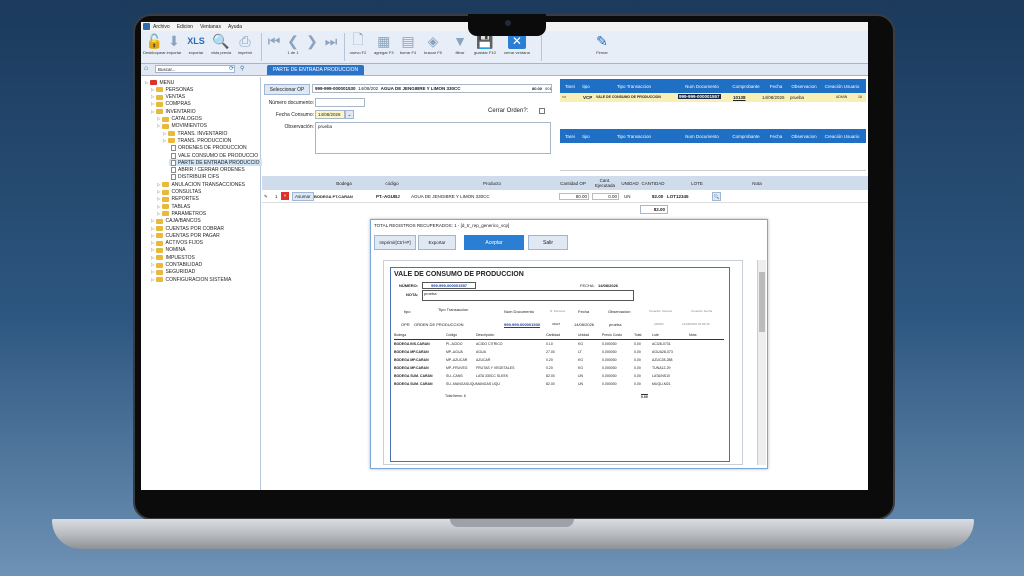  Describe the element at coordinates (187, 228) in the screenshot. I see `sidebar-item: ▷ CUENTAS POR COBRAR` at that location.